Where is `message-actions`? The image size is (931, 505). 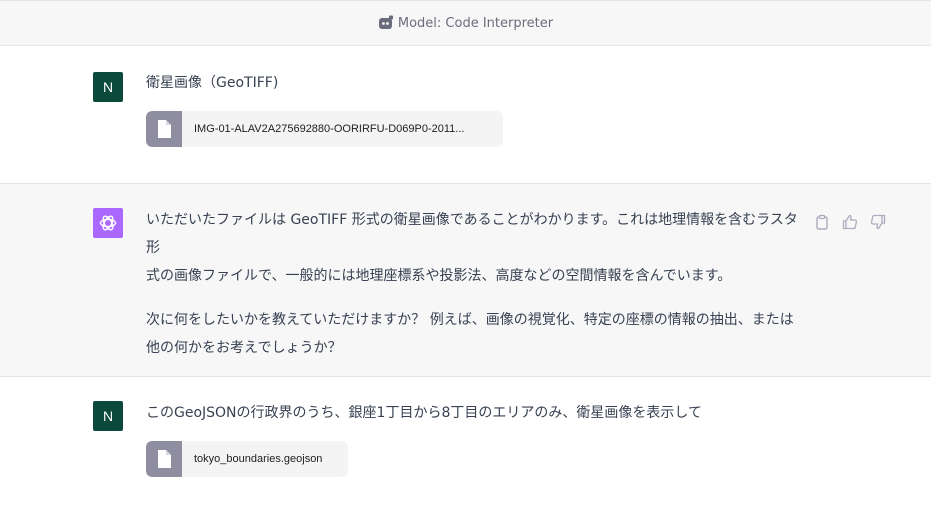
message-actions is located at coordinates (850, 222).